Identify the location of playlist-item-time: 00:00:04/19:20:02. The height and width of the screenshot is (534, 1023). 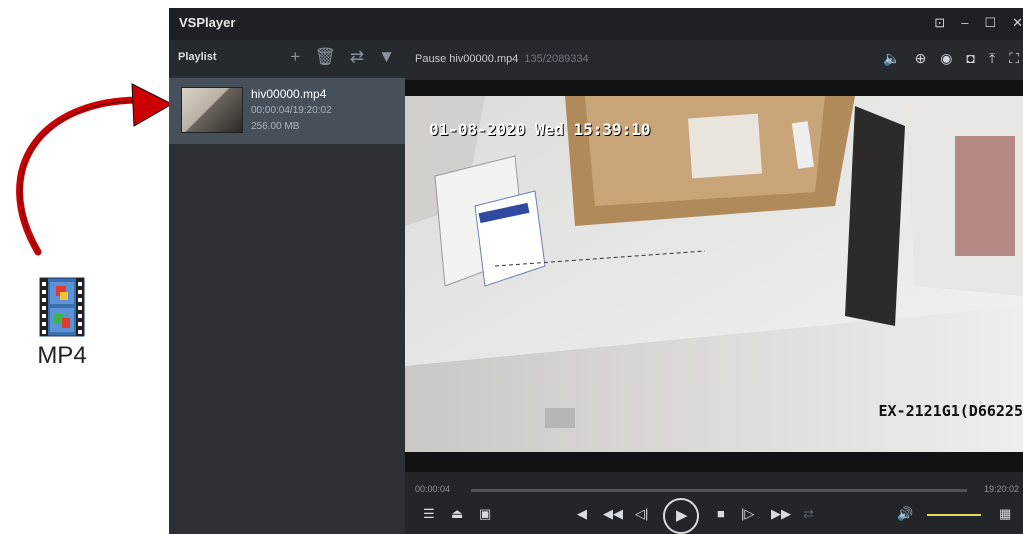
(291, 110).